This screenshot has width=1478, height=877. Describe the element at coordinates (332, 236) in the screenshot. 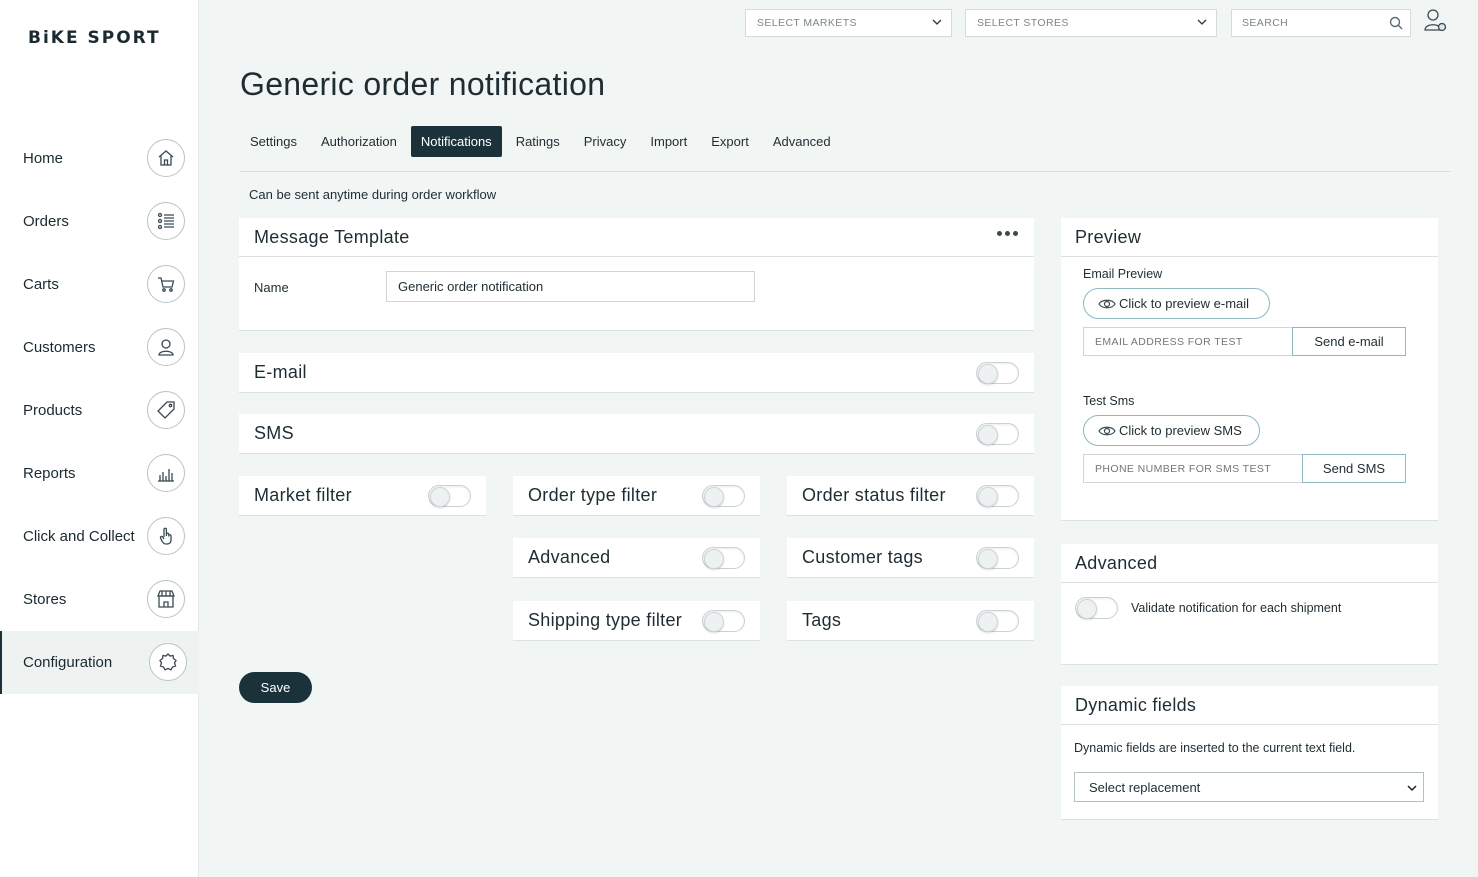

I see `message-template-title: Message Template` at that location.